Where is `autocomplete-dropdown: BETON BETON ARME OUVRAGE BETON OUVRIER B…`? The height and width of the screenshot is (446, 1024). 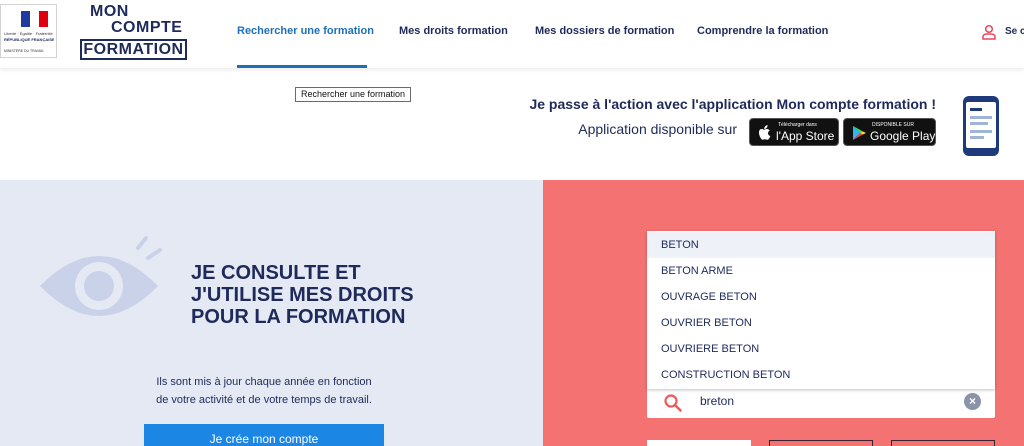
autocomplete-dropdown: BETON BETON ARME OUVRAGE BETON OUVRIER B… is located at coordinates (821, 310).